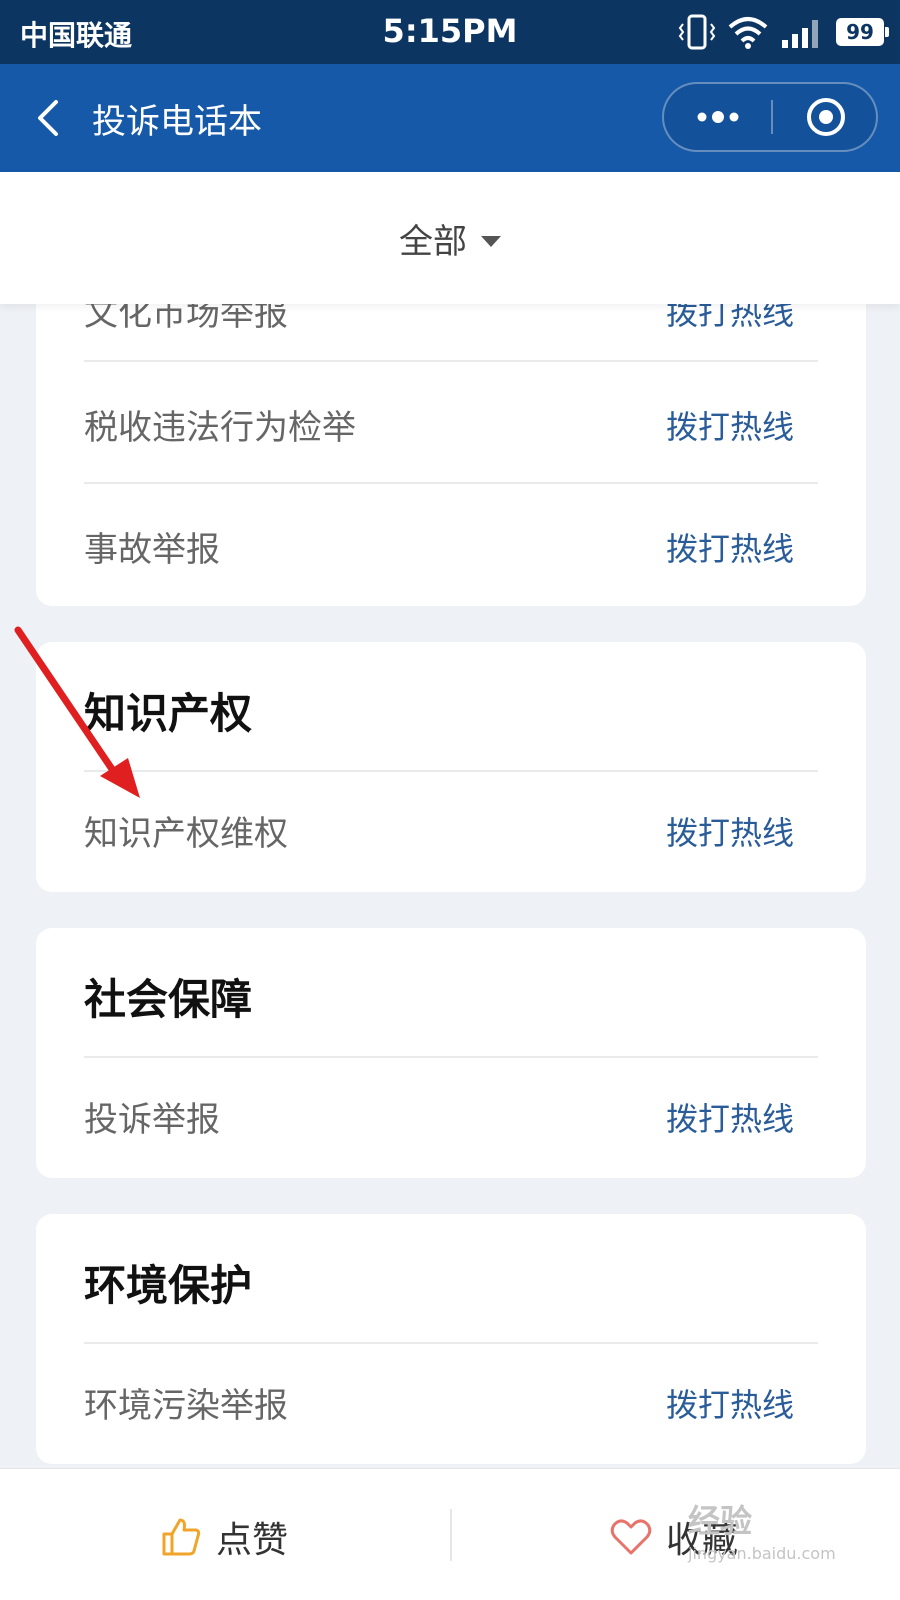  I want to click on bottom-divider, so click(451, 1535).